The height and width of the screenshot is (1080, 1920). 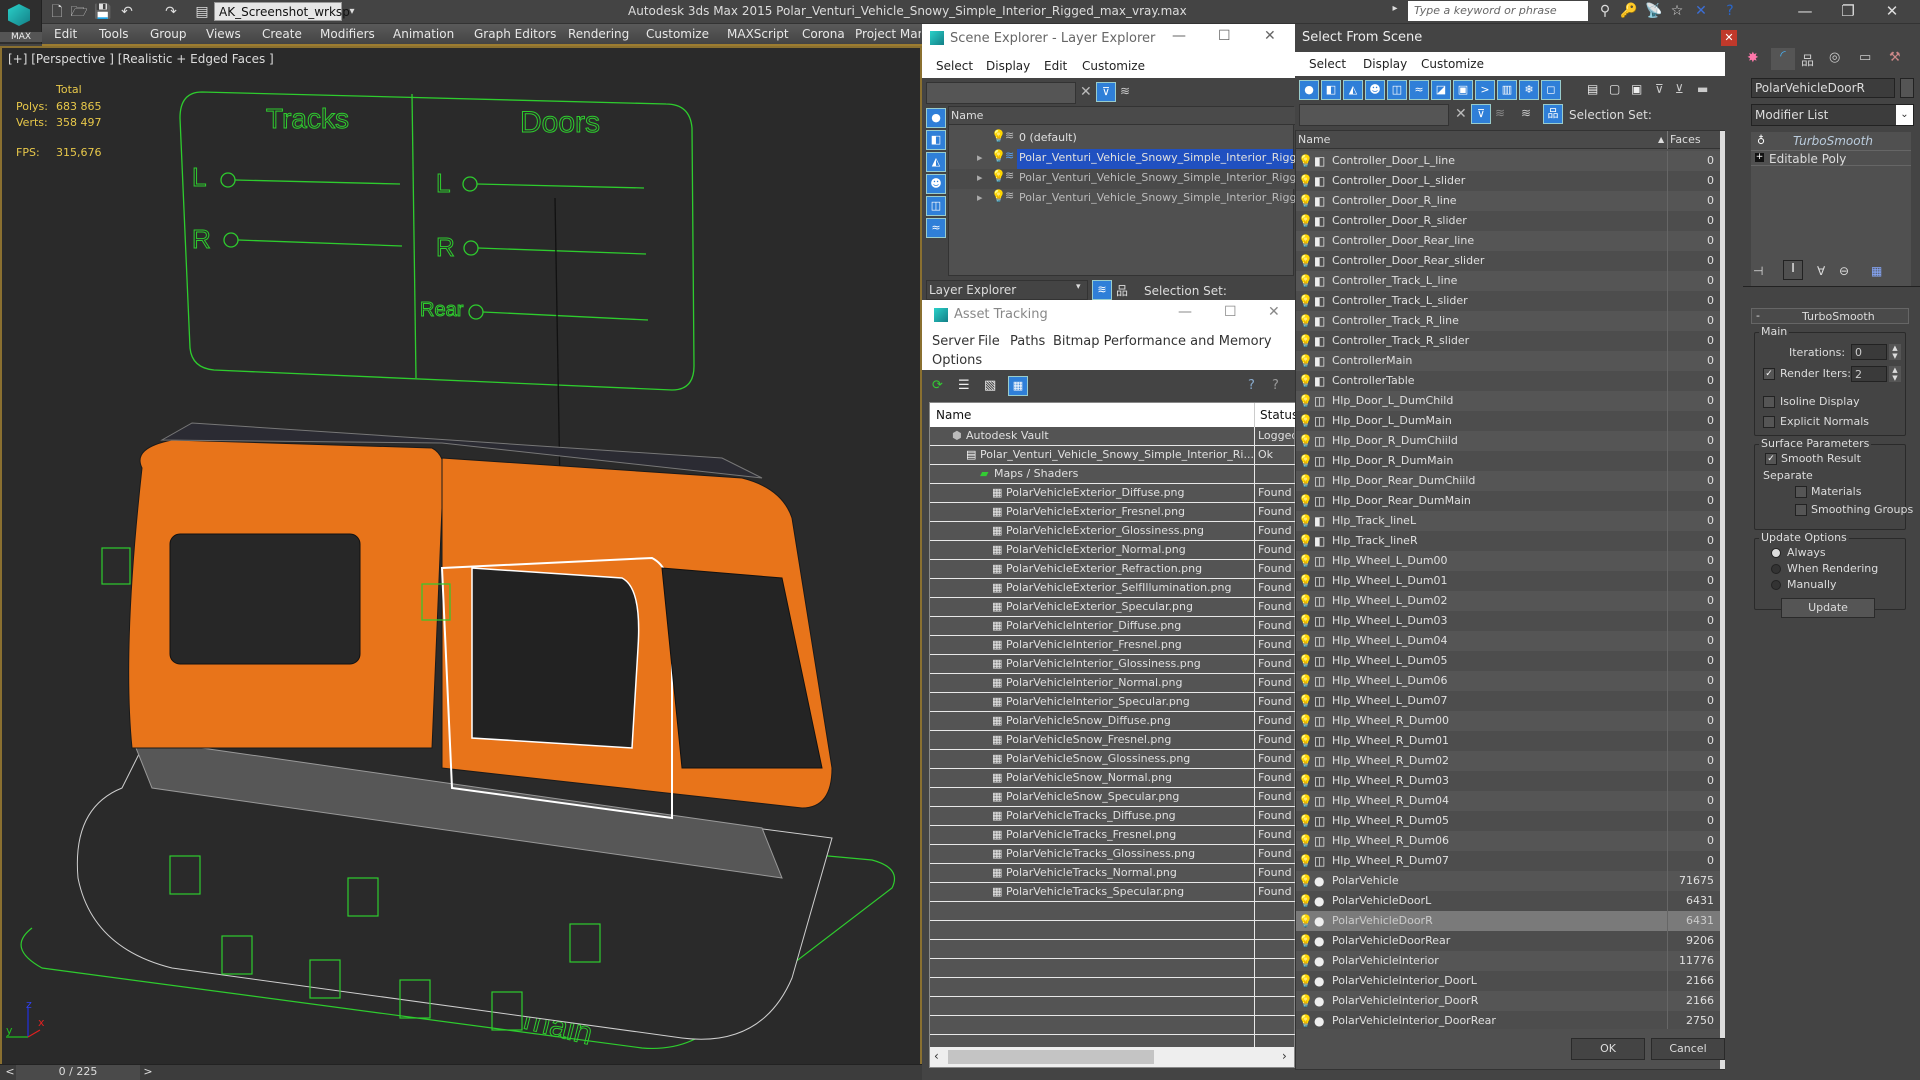 I want to click on expand-plus-icon: +, so click(x=1759, y=157).